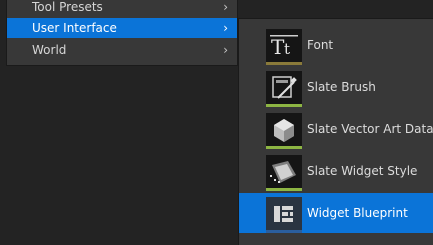 Image resolution: width=433 pixels, height=245 pixels. Describe the element at coordinates (122, 8) in the screenshot. I see `menu-item-tool-presets: Tool Presets ›` at that location.